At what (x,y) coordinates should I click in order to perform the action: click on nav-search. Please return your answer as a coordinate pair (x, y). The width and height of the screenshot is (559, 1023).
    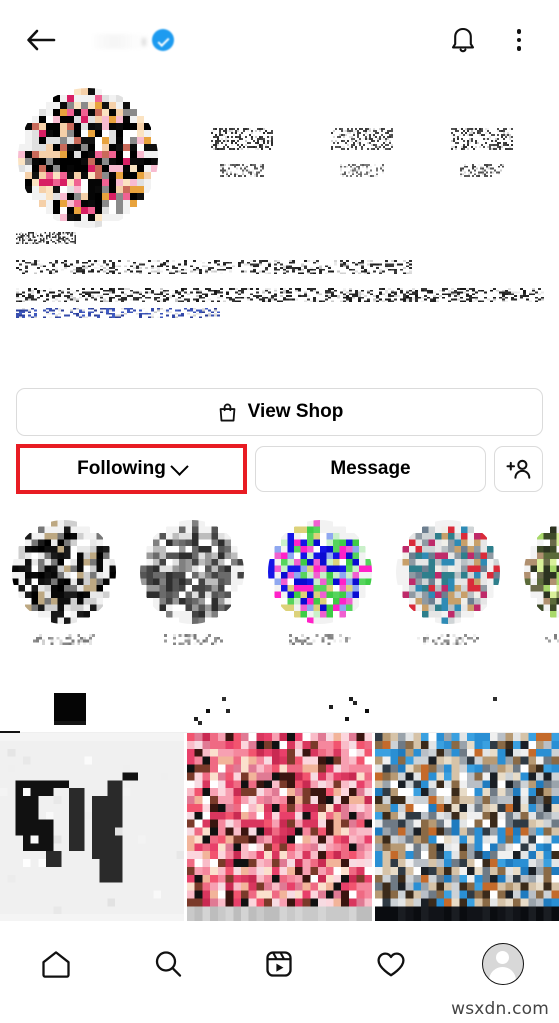
    Looking at the image, I should click on (168, 964).